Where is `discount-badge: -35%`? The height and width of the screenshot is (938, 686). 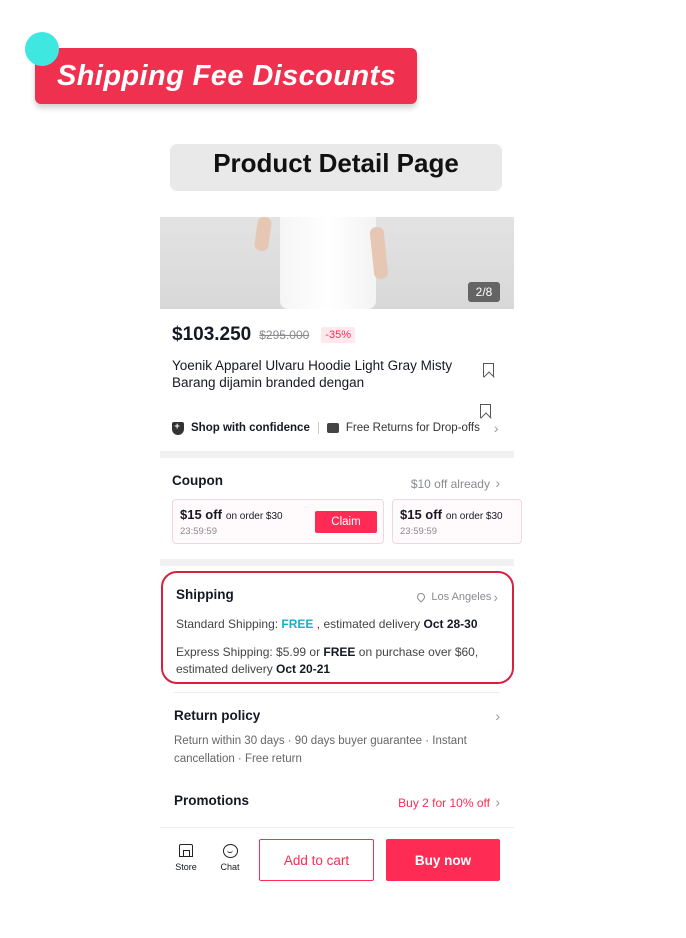
discount-badge: -35% is located at coordinates (338, 335).